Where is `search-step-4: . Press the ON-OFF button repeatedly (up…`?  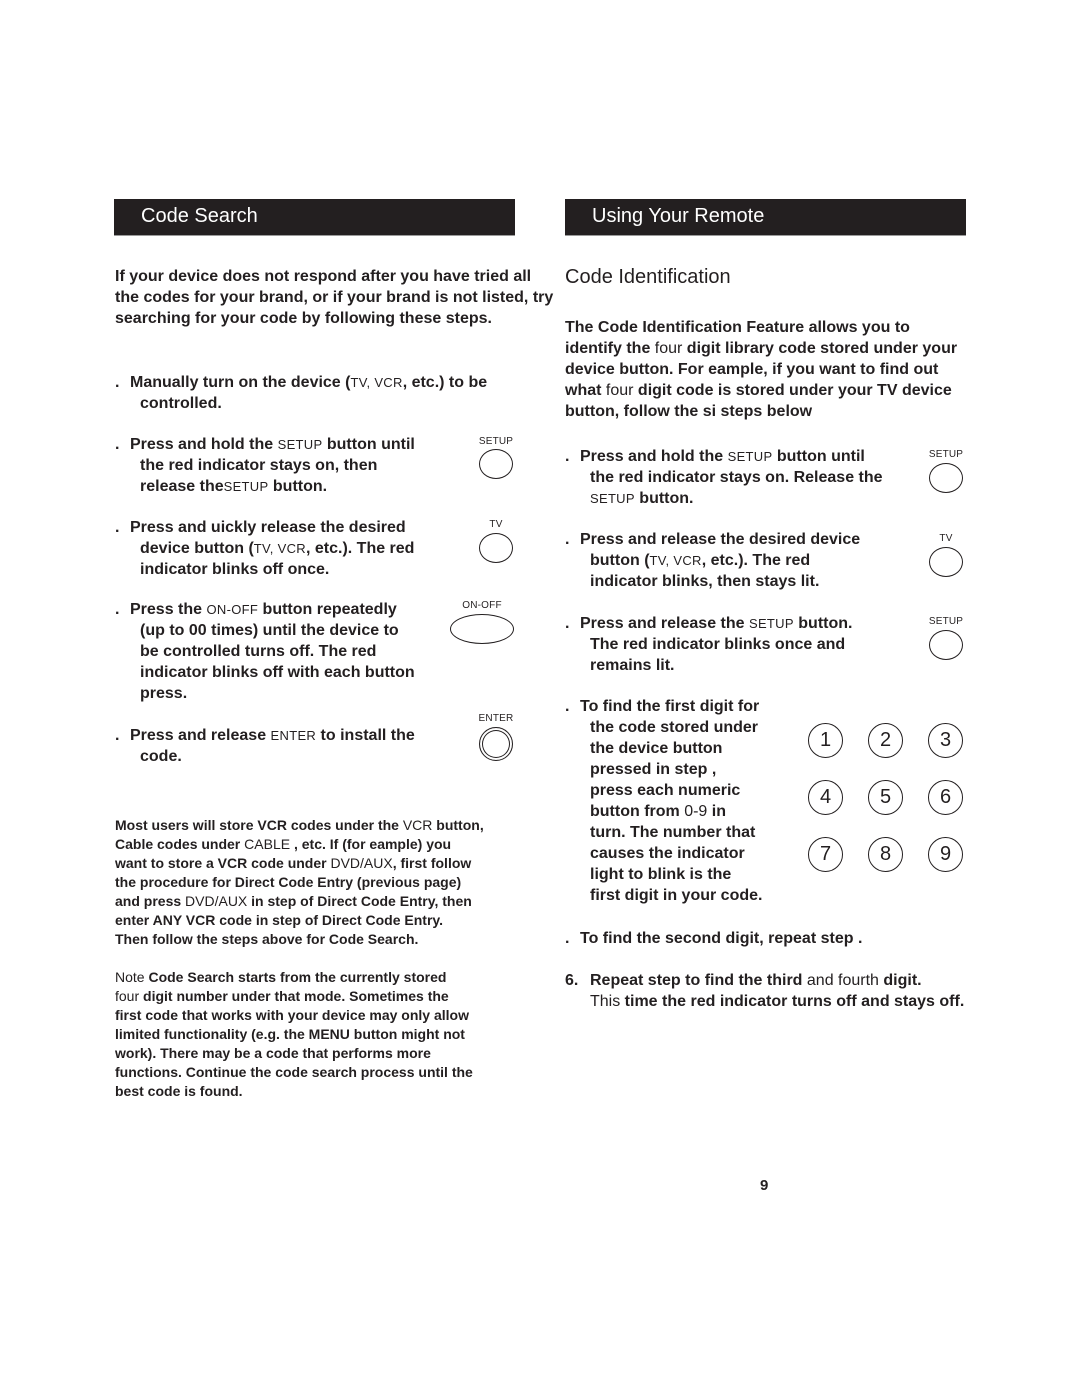 search-step-4: . Press the ON-OFF button repeatedly (up… is located at coordinates (265, 651).